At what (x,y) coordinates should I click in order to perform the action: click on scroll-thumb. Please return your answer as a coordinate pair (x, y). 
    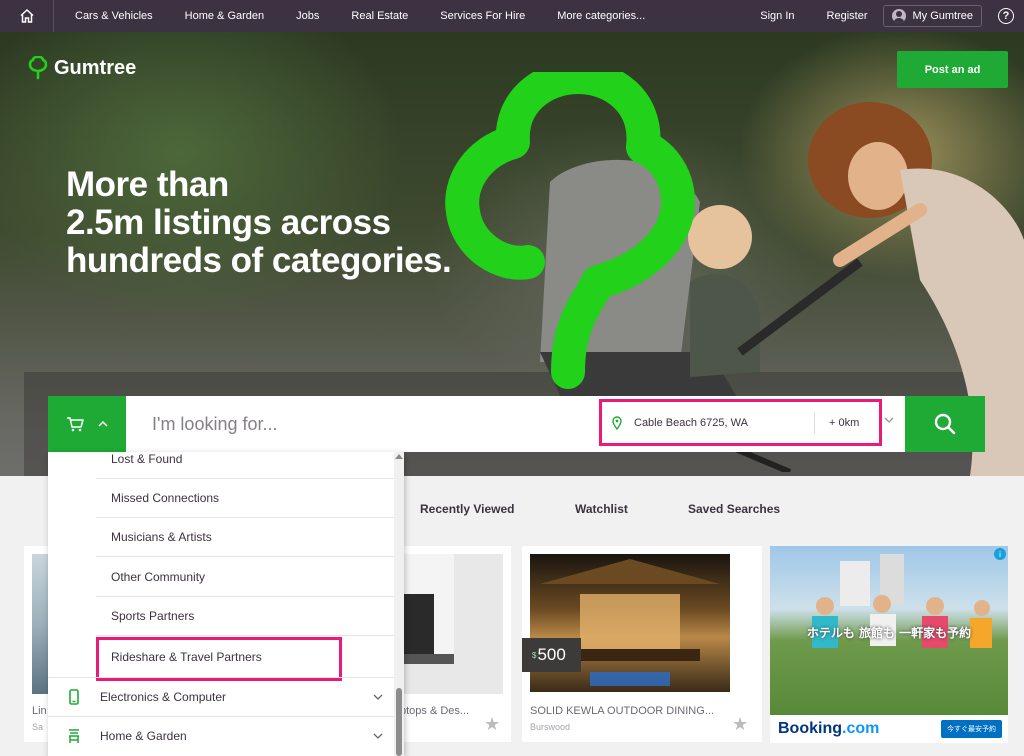
    Looking at the image, I should click on (399, 722).